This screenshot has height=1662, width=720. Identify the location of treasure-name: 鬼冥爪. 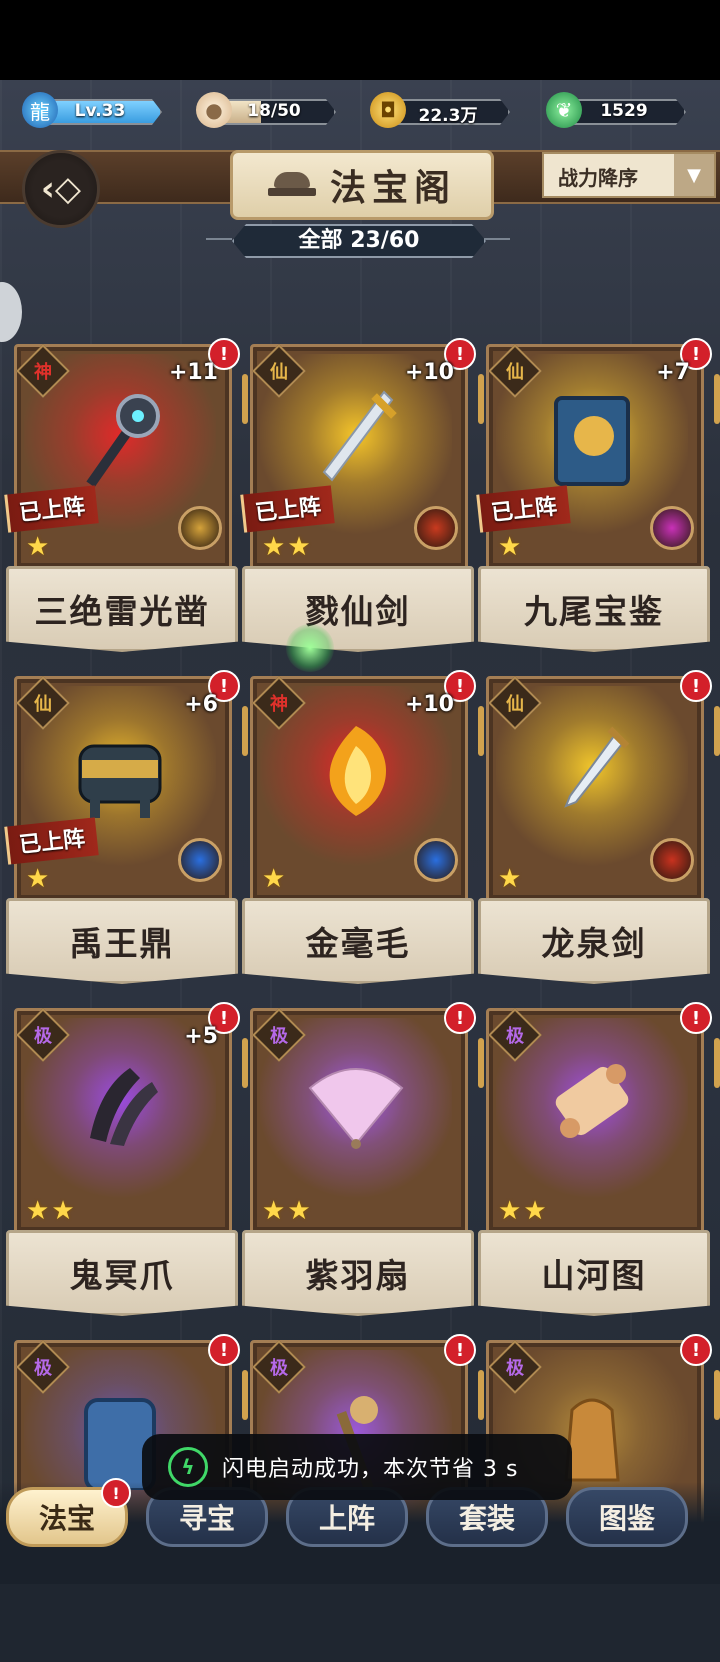
(122, 1273).